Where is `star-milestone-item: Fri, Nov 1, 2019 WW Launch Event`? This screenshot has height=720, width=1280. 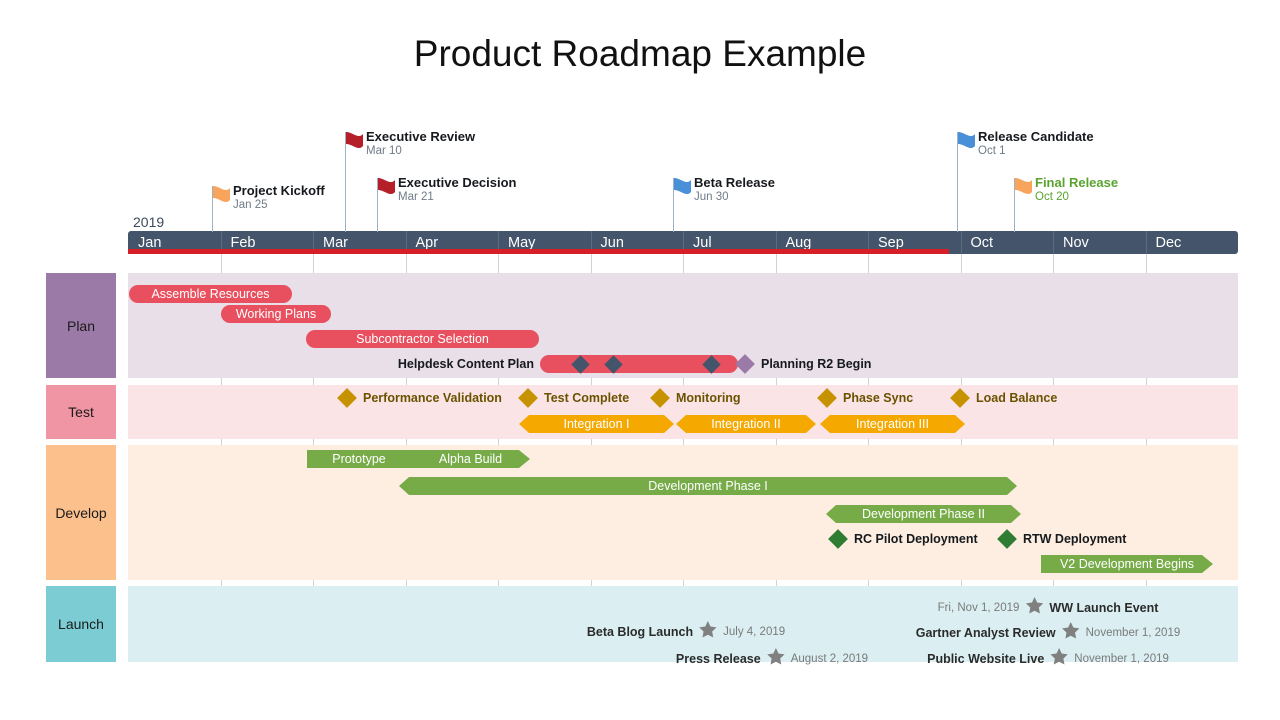 star-milestone-item: Fri, Nov 1, 2019 WW Launch Event is located at coordinates (1048, 608).